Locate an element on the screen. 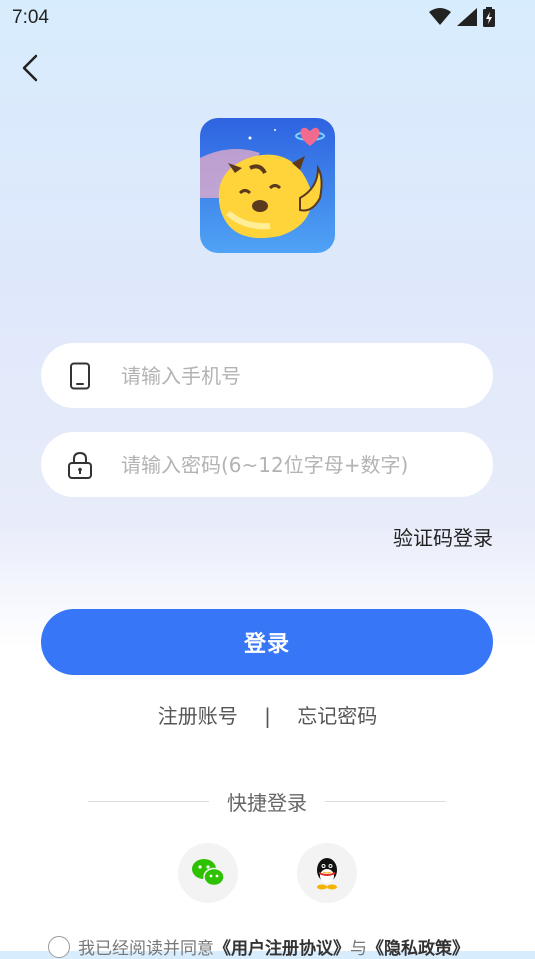 Image resolution: width=535 pixels, height=959 pixels. forgot-password-link: 忘记密码 is located at coordinates (337, 716).